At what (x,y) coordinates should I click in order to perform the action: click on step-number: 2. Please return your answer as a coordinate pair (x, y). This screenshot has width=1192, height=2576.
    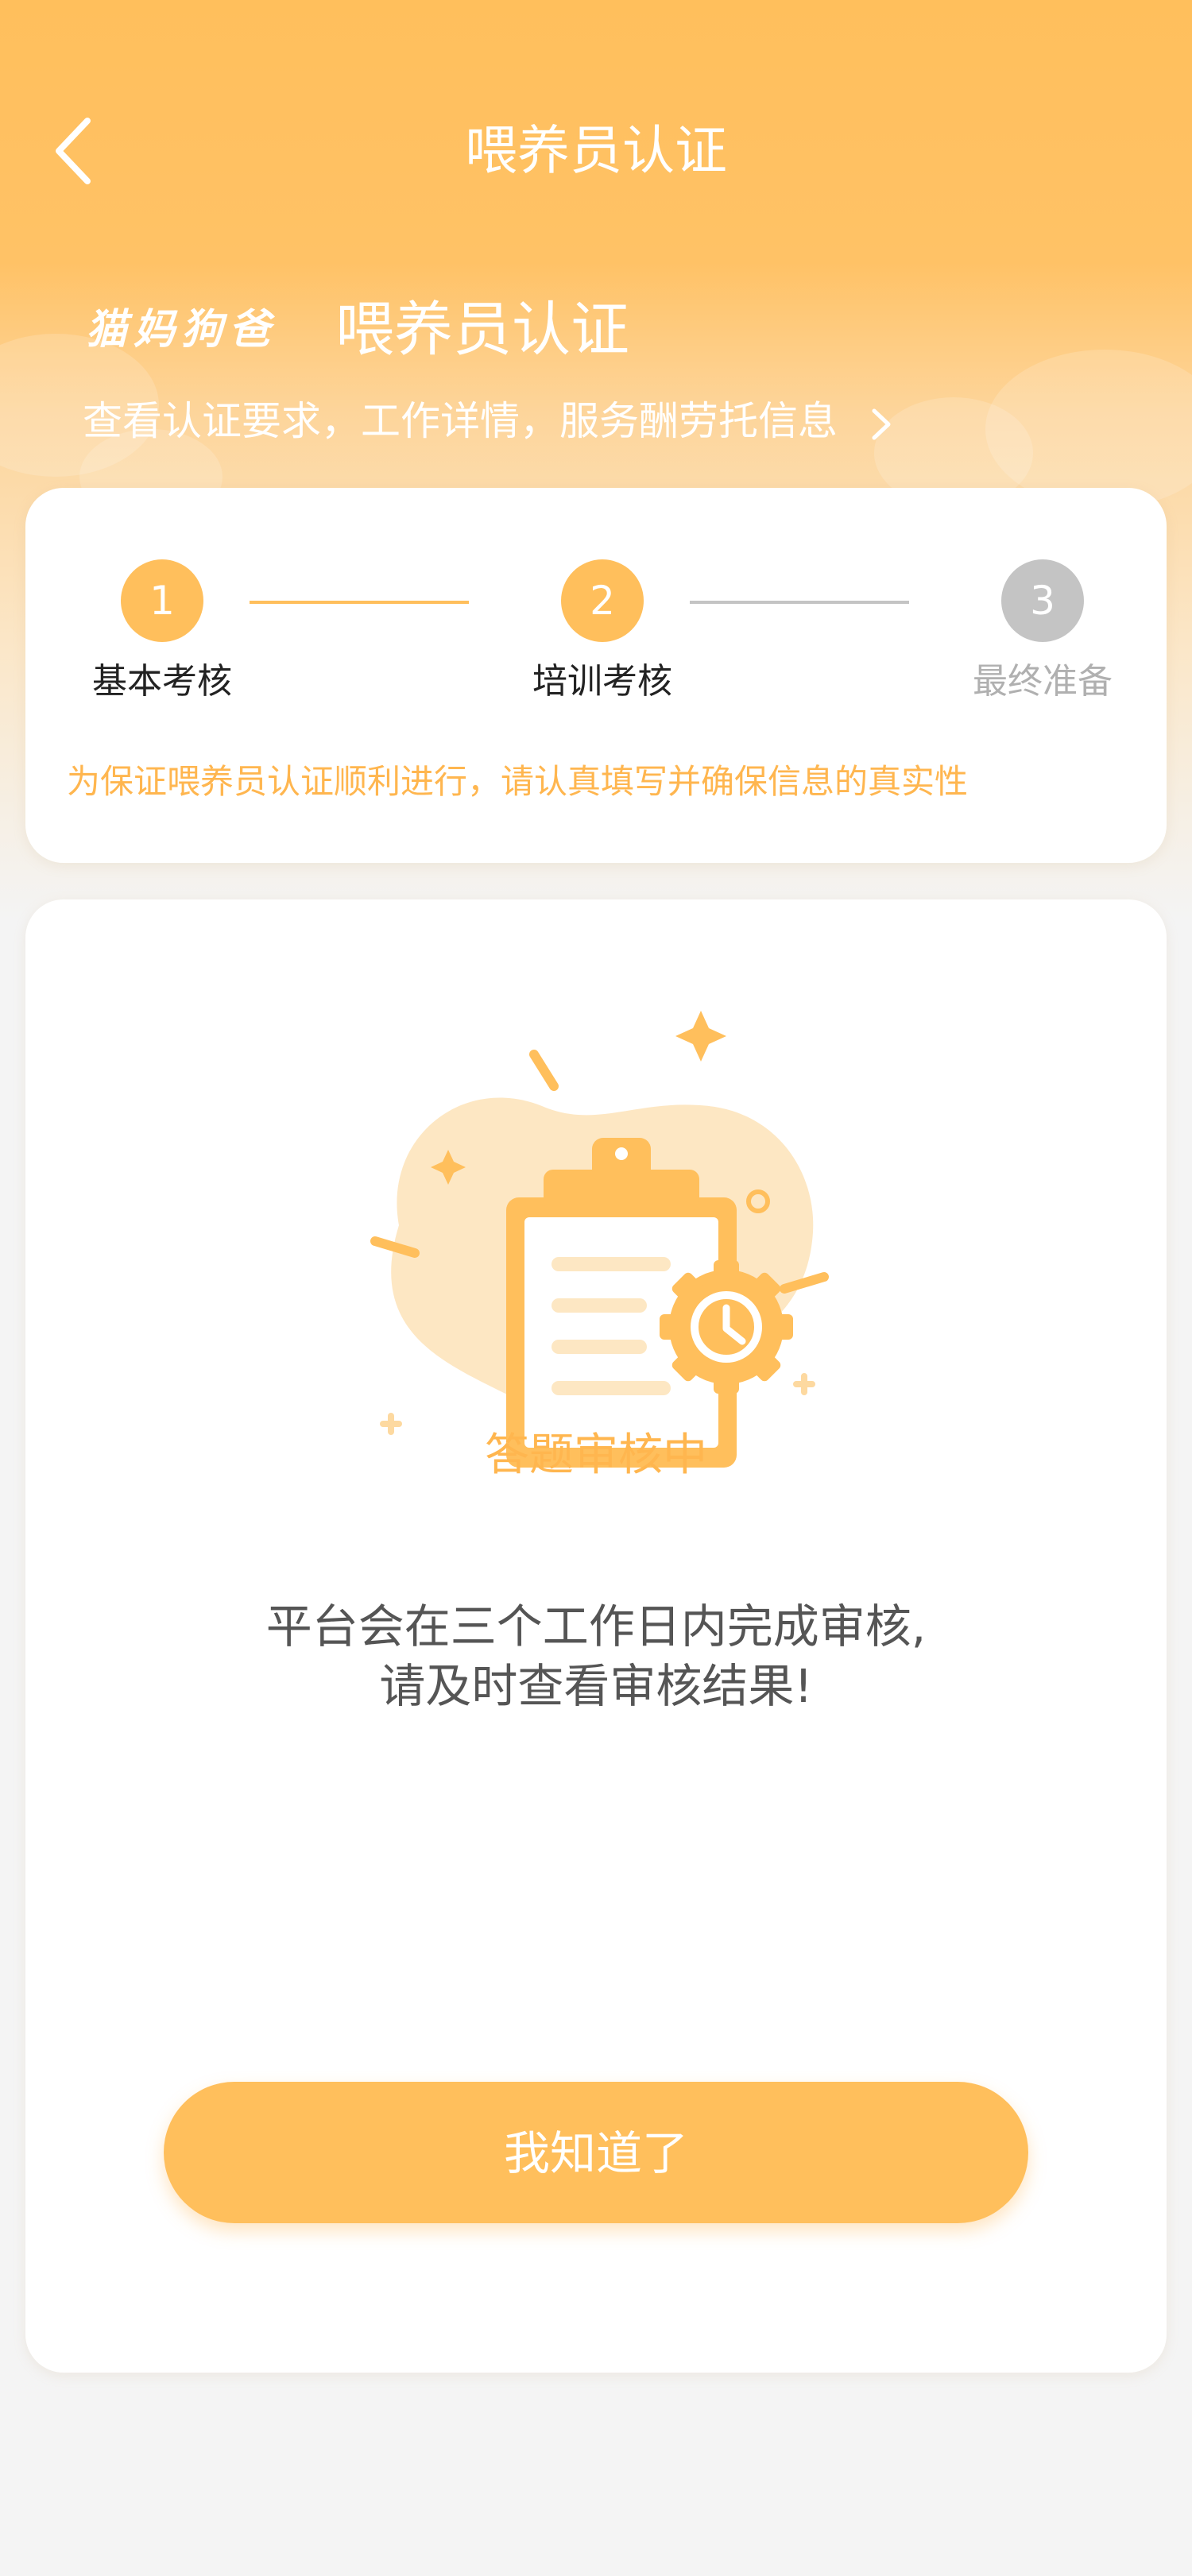
    Looking at the image, I should click on (602, 600).